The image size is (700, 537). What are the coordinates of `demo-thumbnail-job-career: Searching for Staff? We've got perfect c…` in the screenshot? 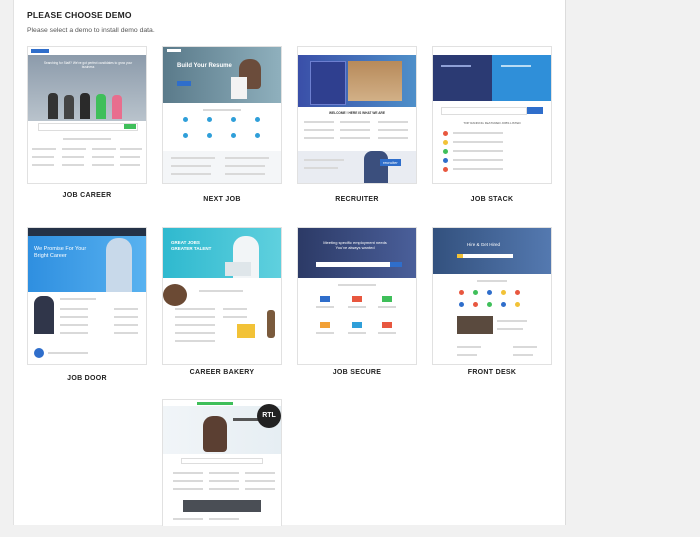 It's located at (87, 115).